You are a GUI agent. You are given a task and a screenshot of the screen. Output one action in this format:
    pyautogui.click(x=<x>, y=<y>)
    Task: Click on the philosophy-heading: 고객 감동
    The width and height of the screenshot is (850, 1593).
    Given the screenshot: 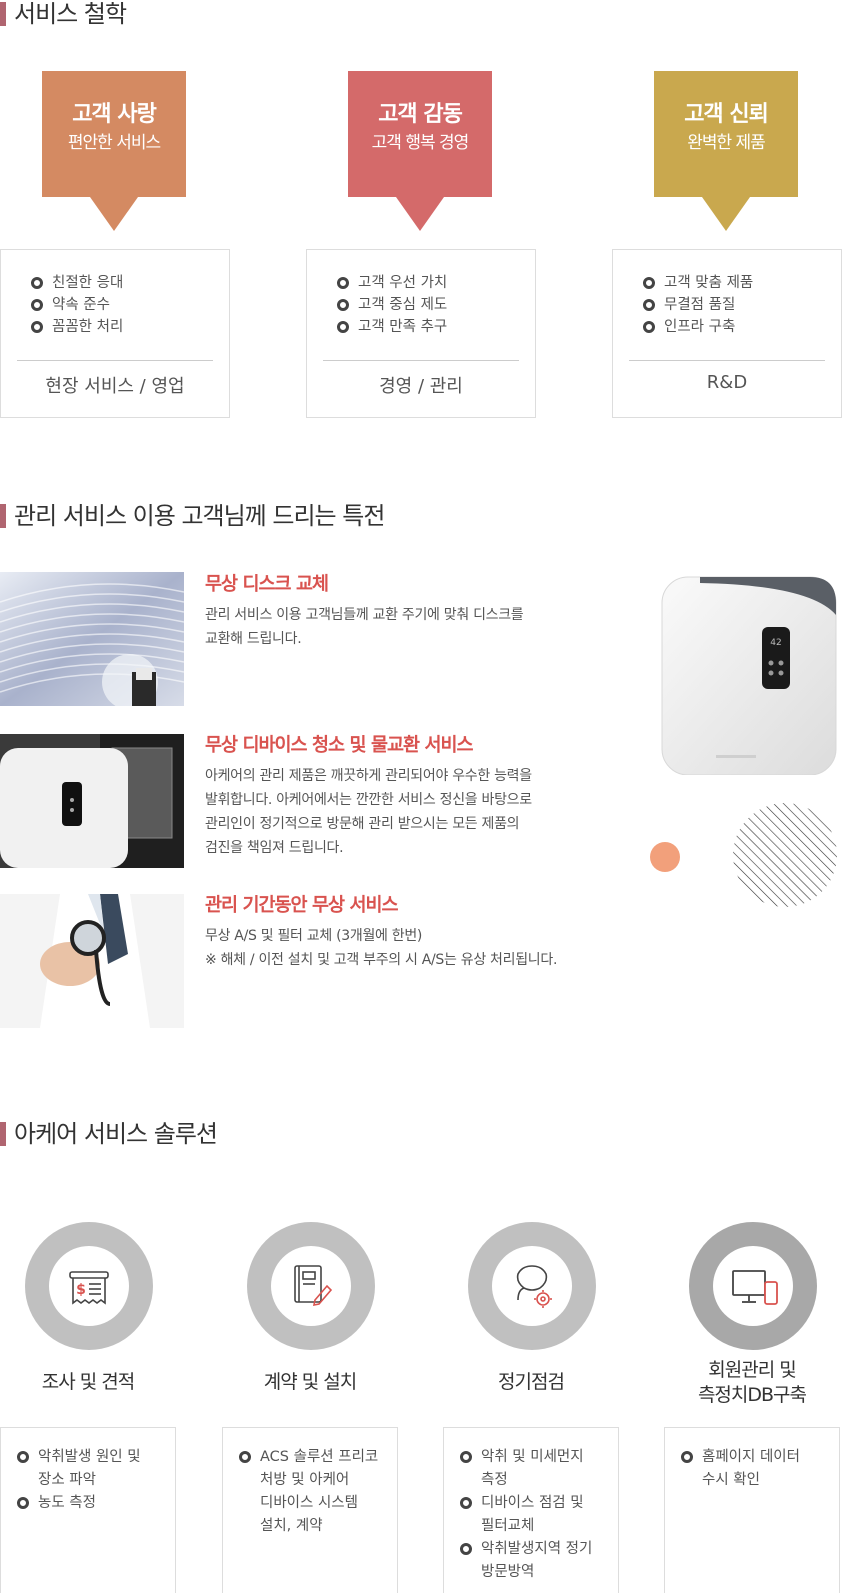 What is the action you would take?
    pyautogui.click(x=420, y=114)
    